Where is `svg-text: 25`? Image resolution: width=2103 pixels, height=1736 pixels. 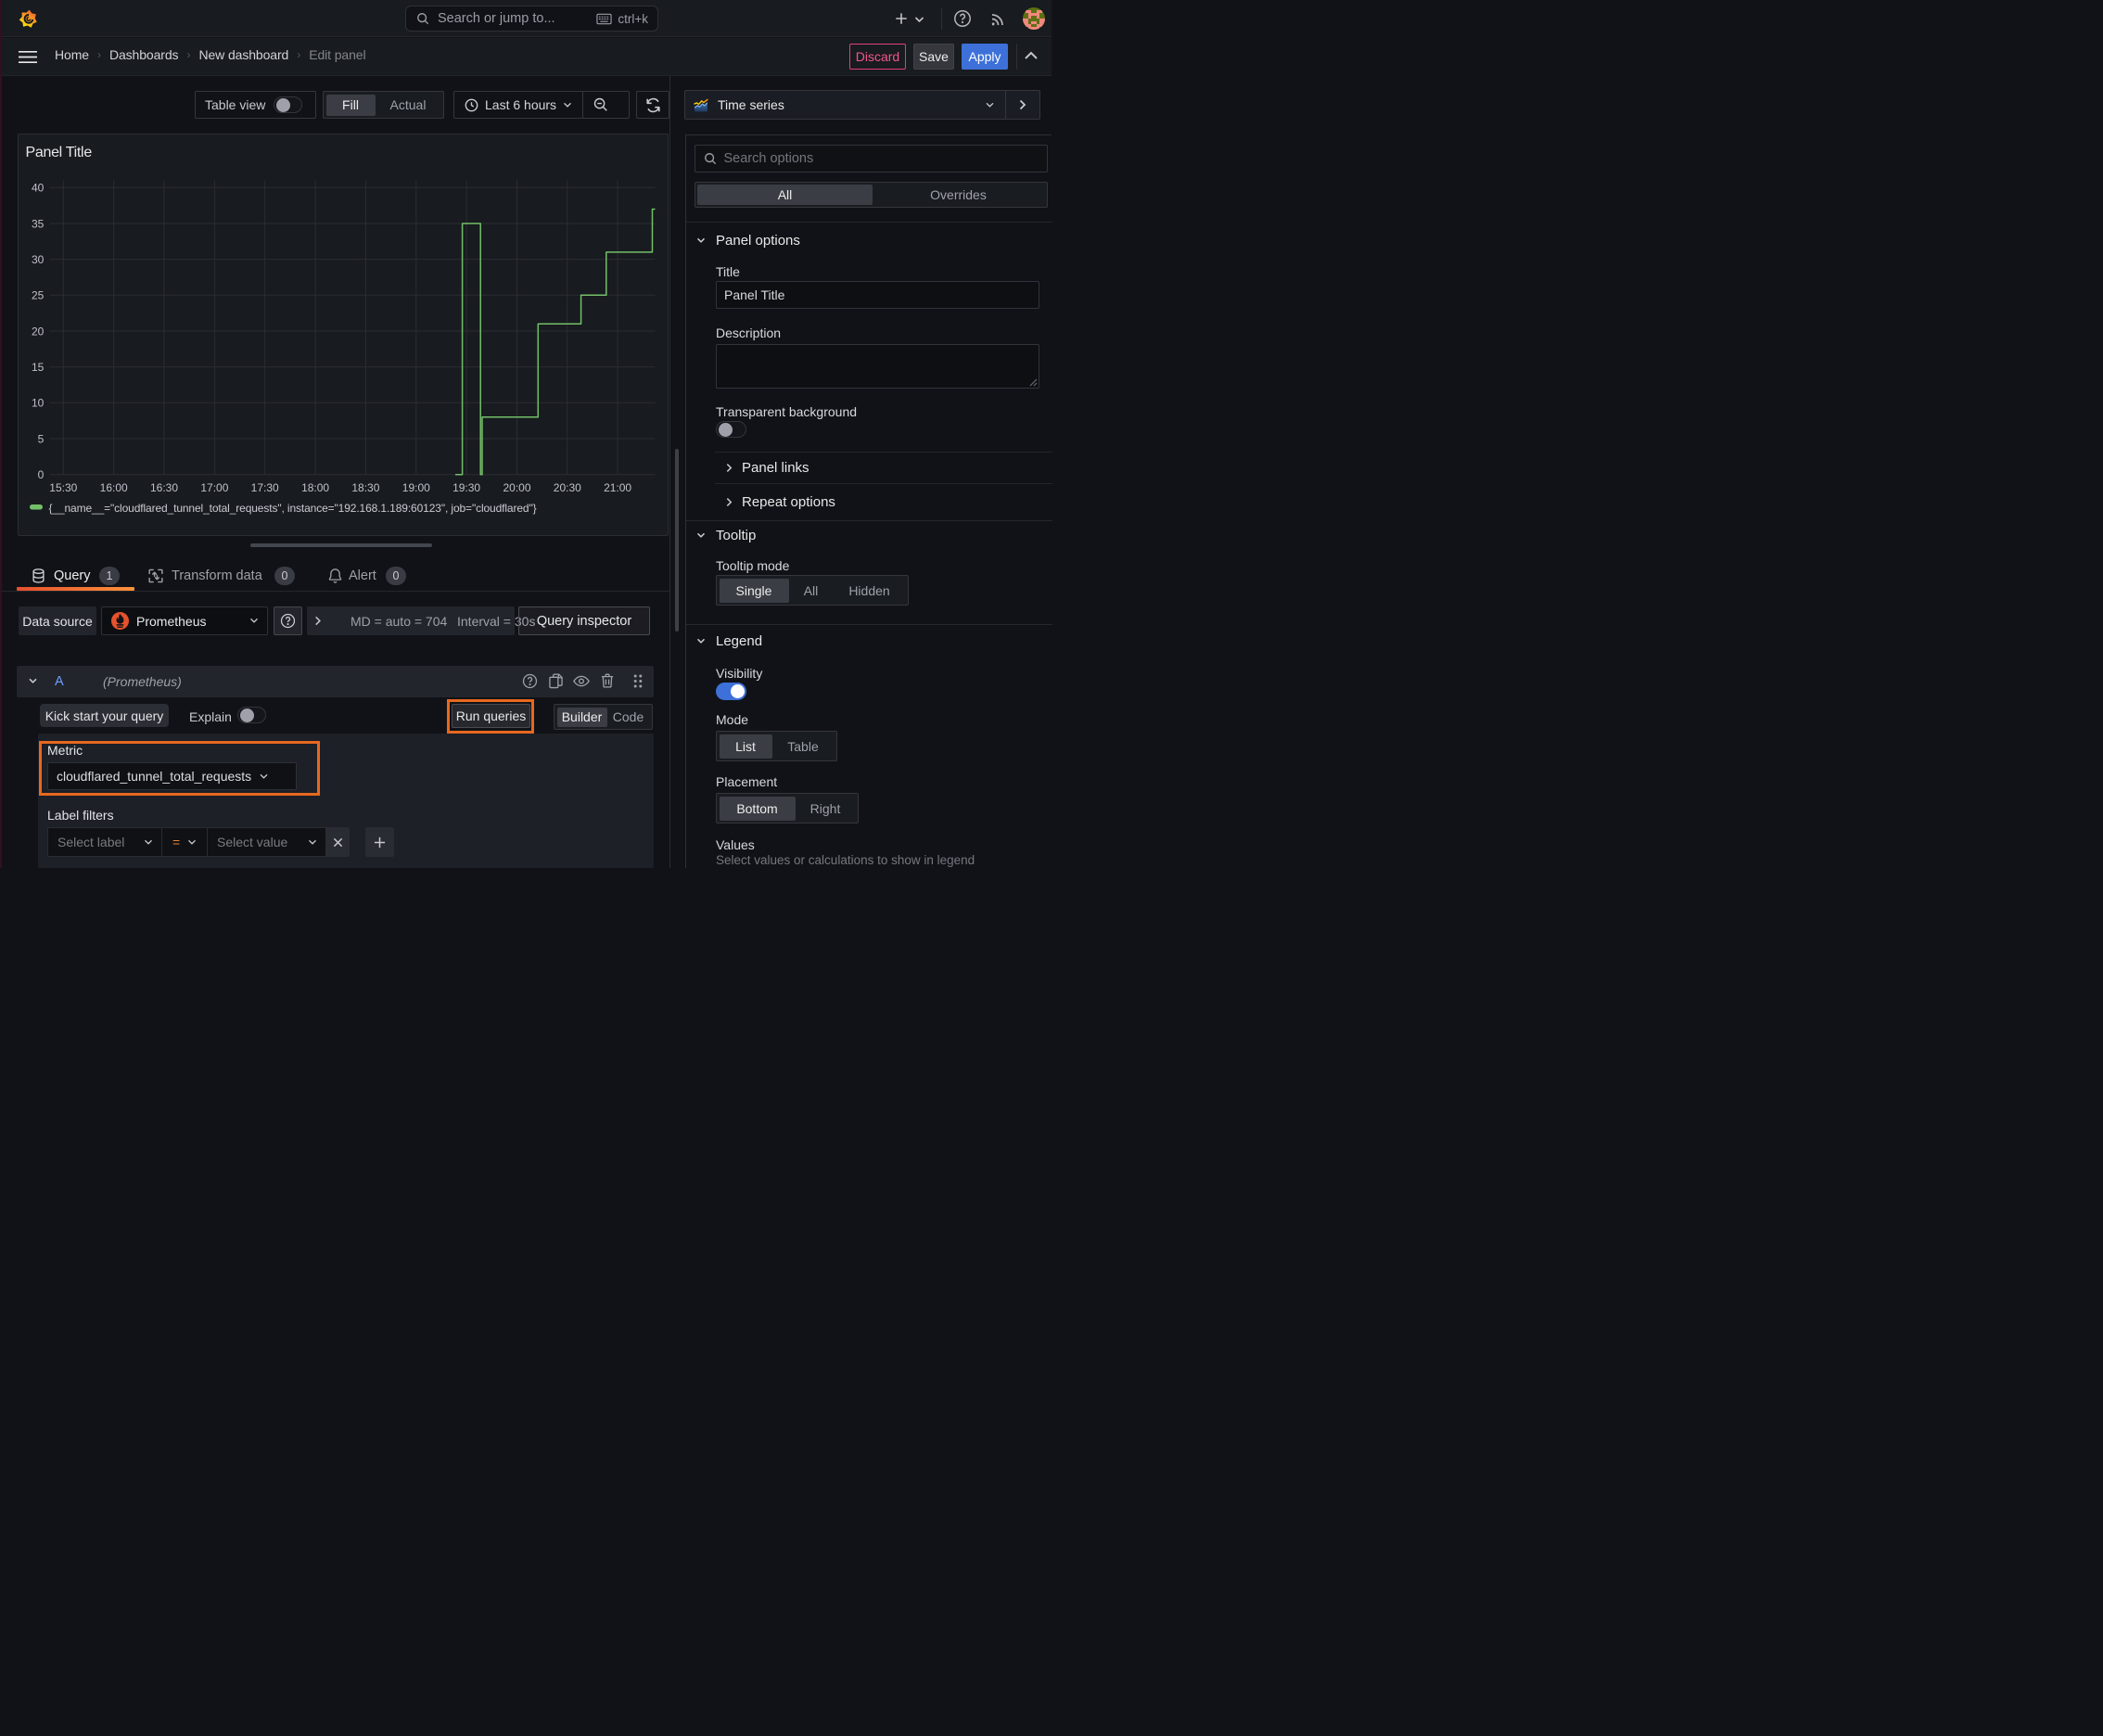 svg-text: 25 is located at coordinates (38, 295).